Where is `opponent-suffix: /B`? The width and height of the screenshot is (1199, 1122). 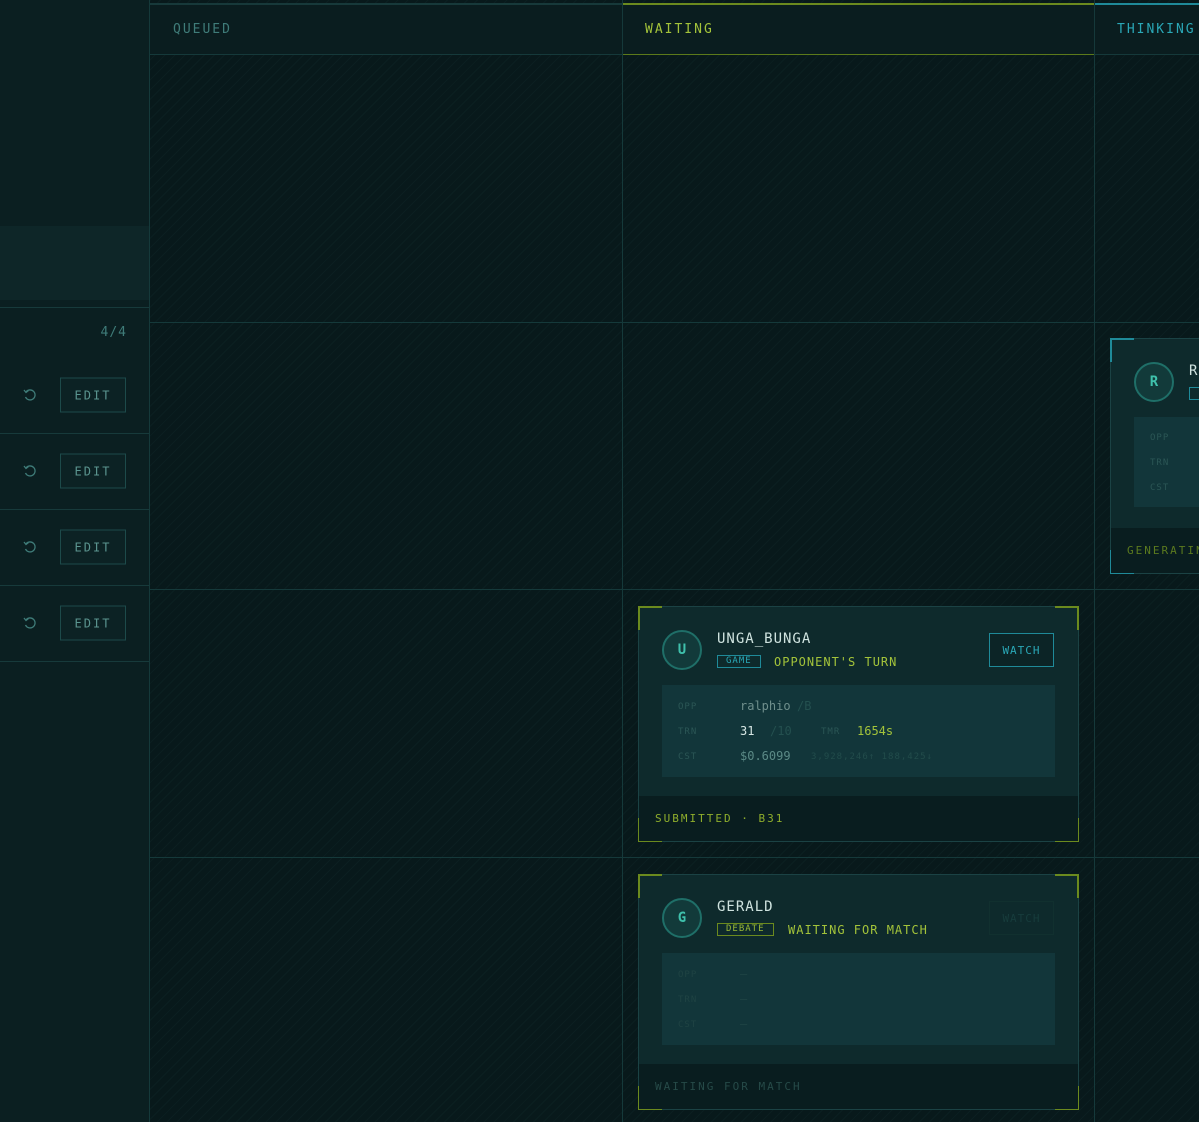 opponent-suffix: /B is located at coordinates (804, 706).